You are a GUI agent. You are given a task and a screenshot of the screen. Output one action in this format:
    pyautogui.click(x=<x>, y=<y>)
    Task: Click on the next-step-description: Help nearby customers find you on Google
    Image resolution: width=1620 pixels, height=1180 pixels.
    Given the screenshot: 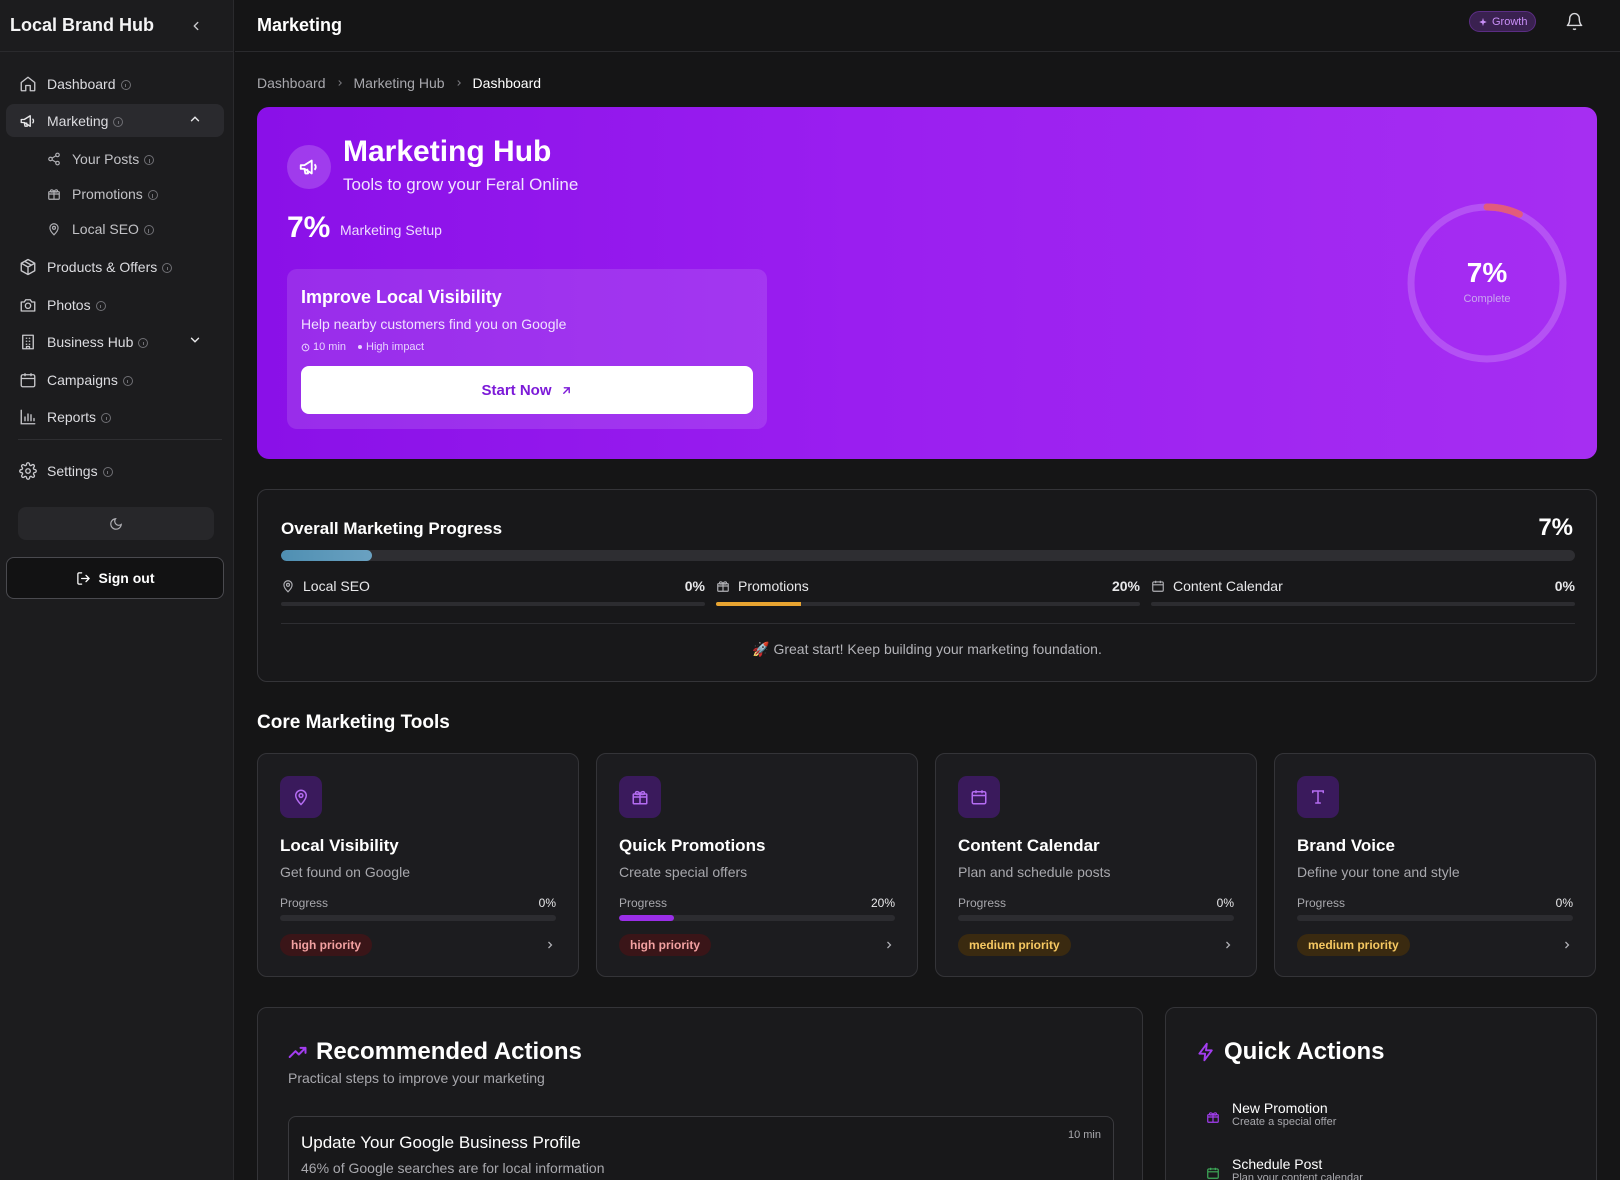 What is the action you would take?
    pyautogui.click(x=434, y=324)
    